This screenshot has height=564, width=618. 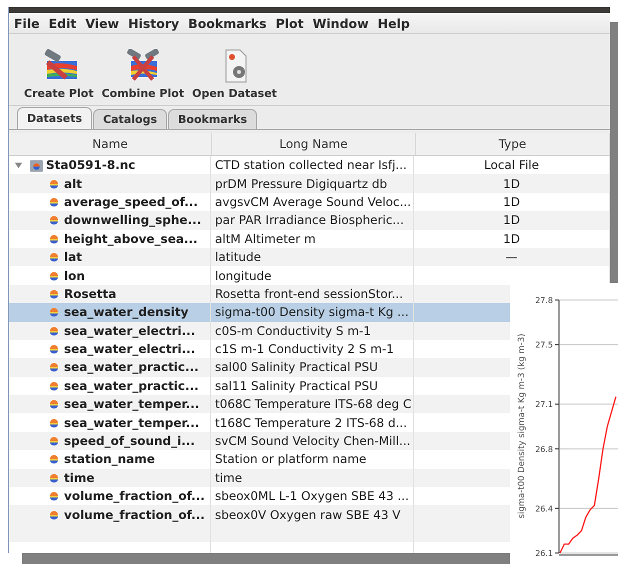 I want to click on long-name-cell: prDM Pressure Digiquartz db, so click(x=301, y=183).